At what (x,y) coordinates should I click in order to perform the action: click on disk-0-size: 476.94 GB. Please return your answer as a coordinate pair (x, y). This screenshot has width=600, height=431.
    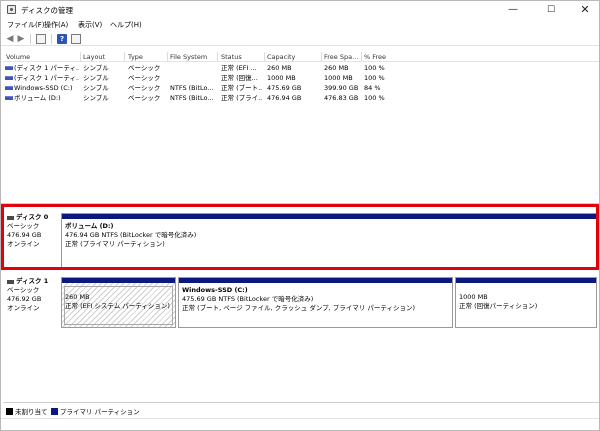
    Looking at the image, I should click on (24, 235).